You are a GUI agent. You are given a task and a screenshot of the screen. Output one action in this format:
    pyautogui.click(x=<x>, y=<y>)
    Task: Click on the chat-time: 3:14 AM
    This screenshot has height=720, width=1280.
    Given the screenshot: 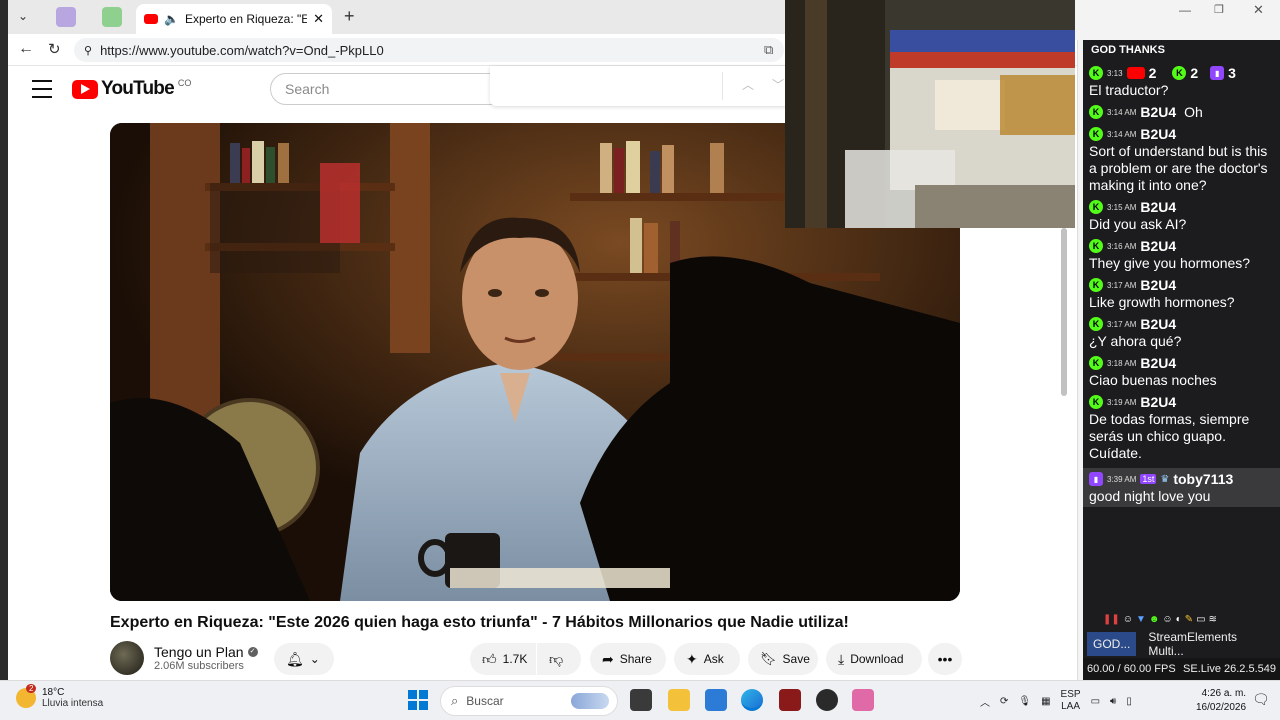 What is the action you would take?
    pyautogui.click(x=1122, y=112)
    